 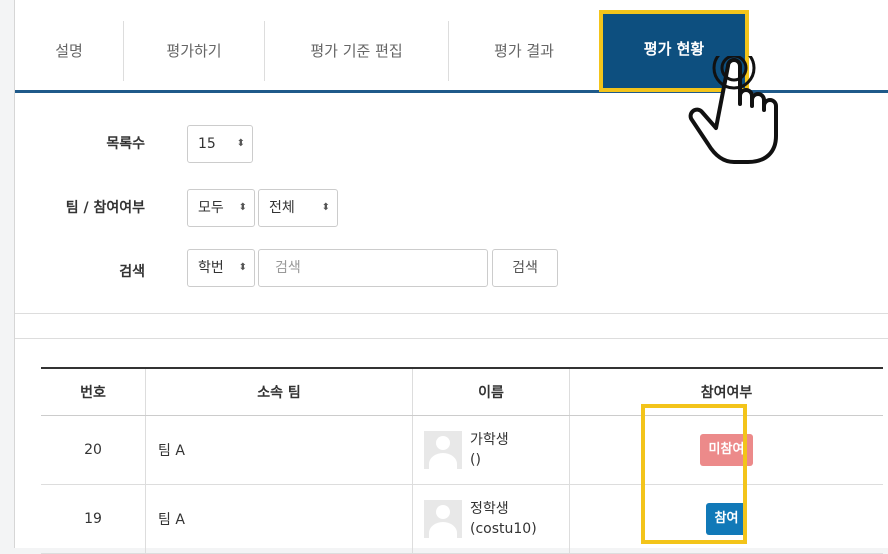 I want to click on search-field-select: 학번 ⬍, so click(x=221, y=268).